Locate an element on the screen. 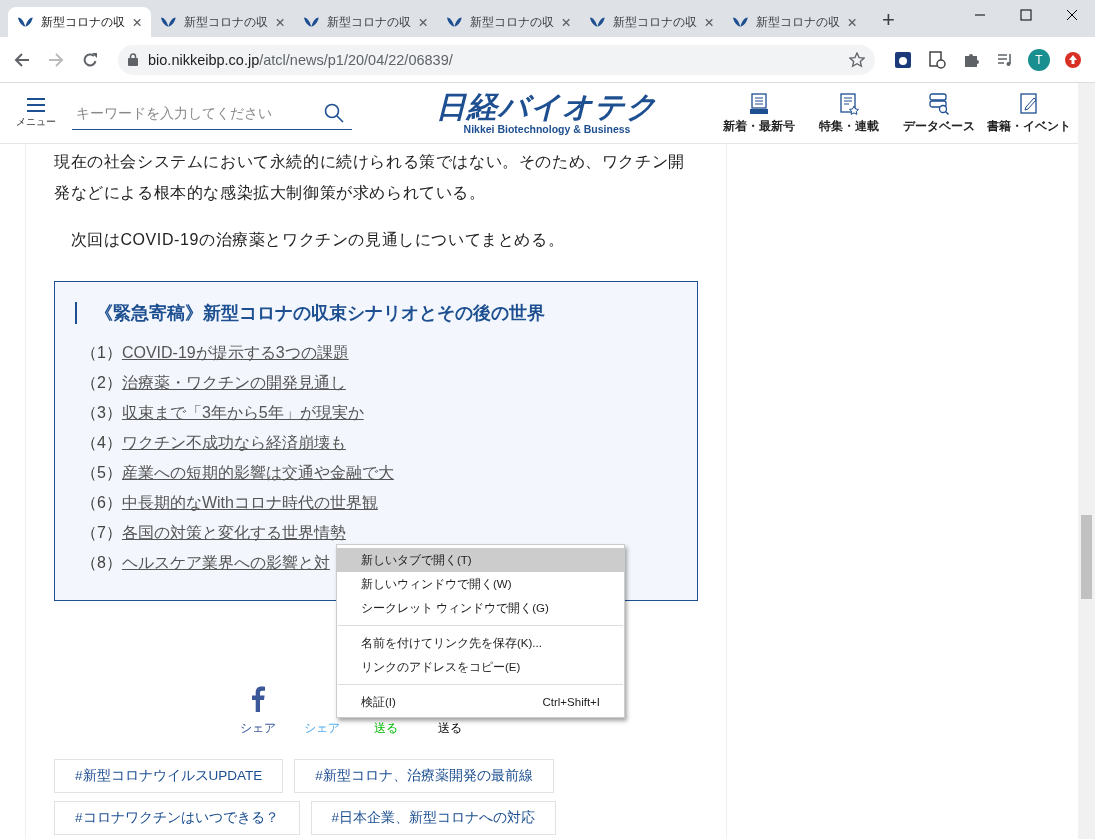  nav-link: データベース is located at coordinates (939, 113).